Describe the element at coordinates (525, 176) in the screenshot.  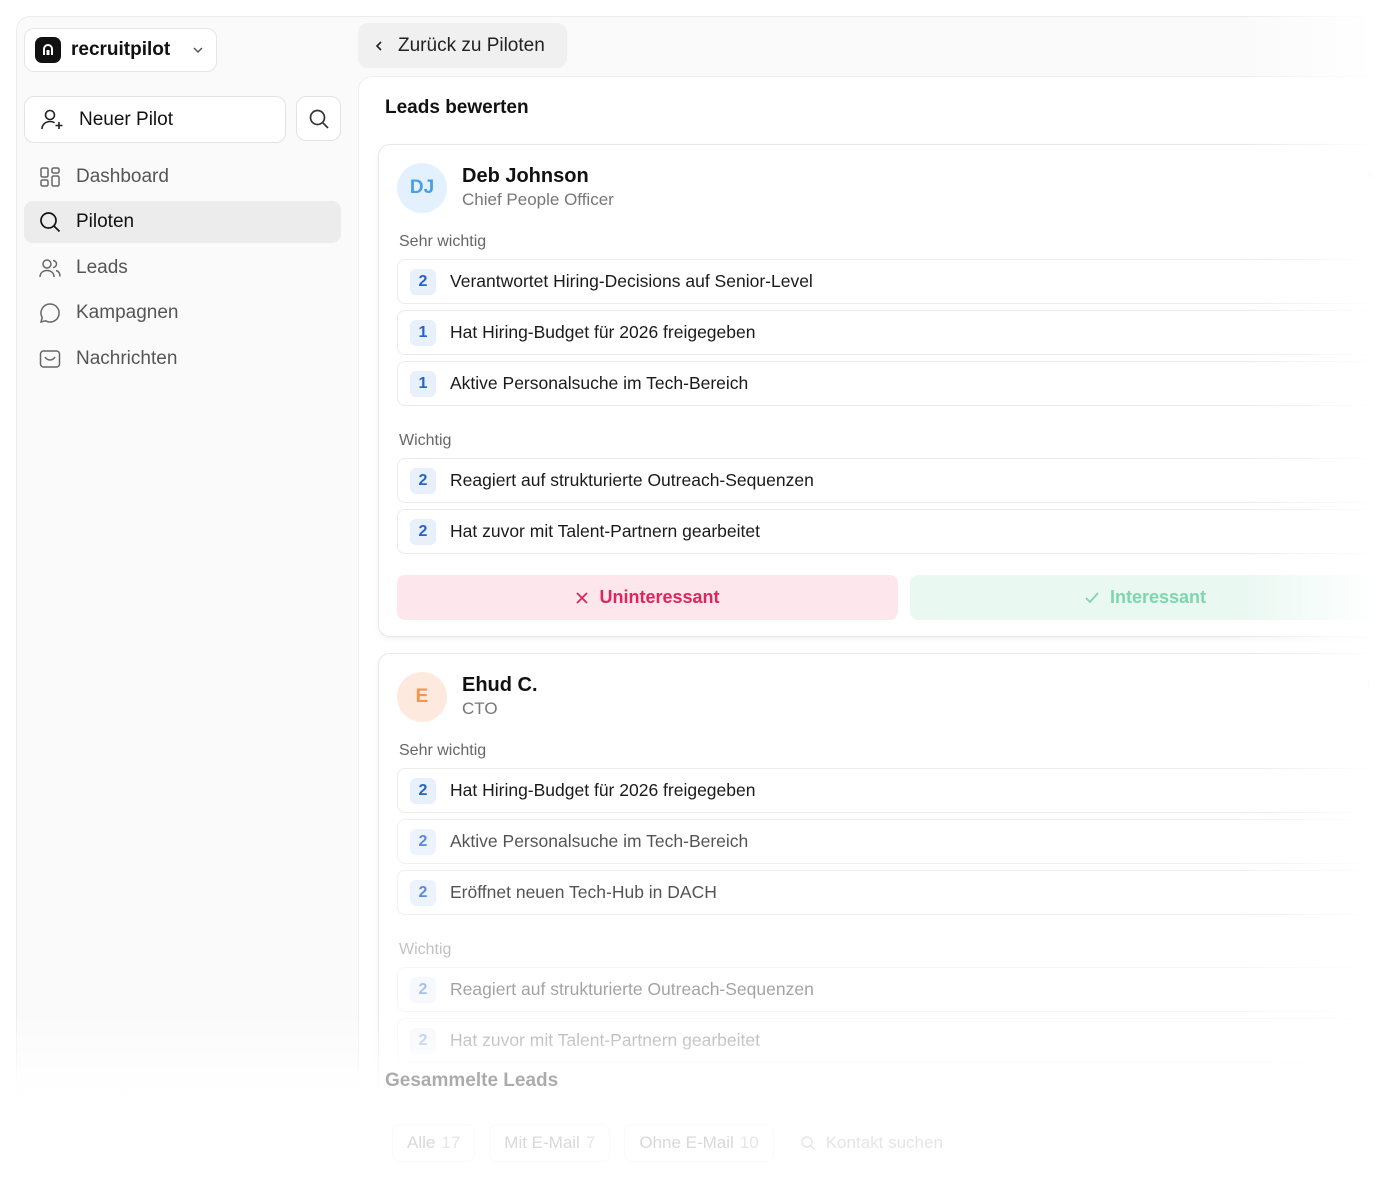
I see `lead-name: Deb Johnson` at that location.